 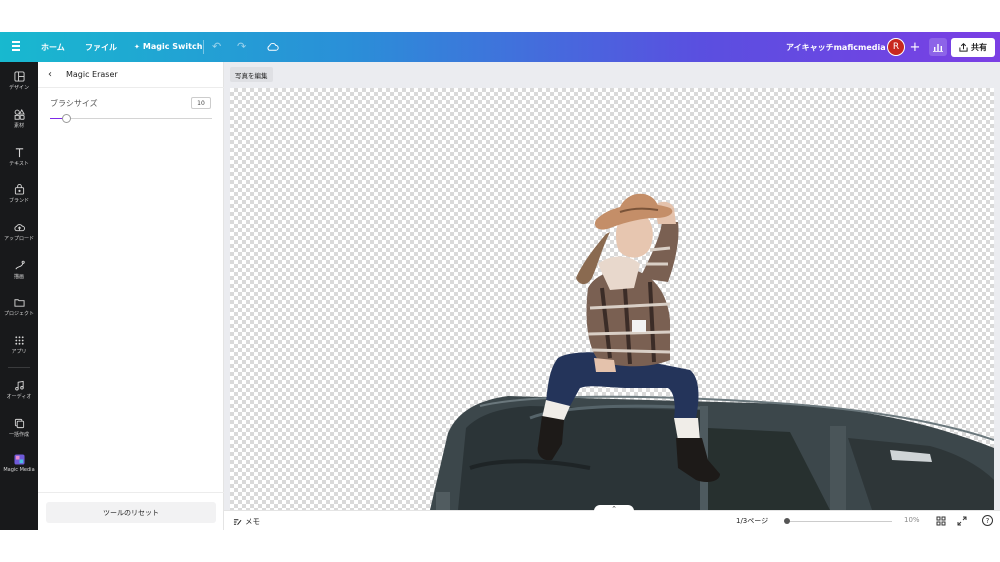 I want to click on menu-icon, so click(x=17, y=46).